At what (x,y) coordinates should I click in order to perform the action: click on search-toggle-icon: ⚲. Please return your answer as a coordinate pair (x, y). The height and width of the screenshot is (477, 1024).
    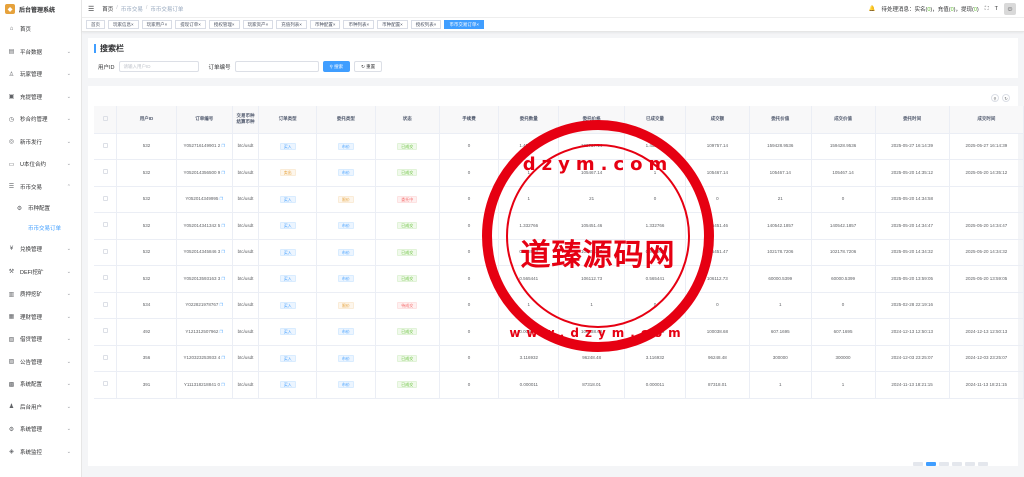
    Looking at the image, I should click on (995, 98).